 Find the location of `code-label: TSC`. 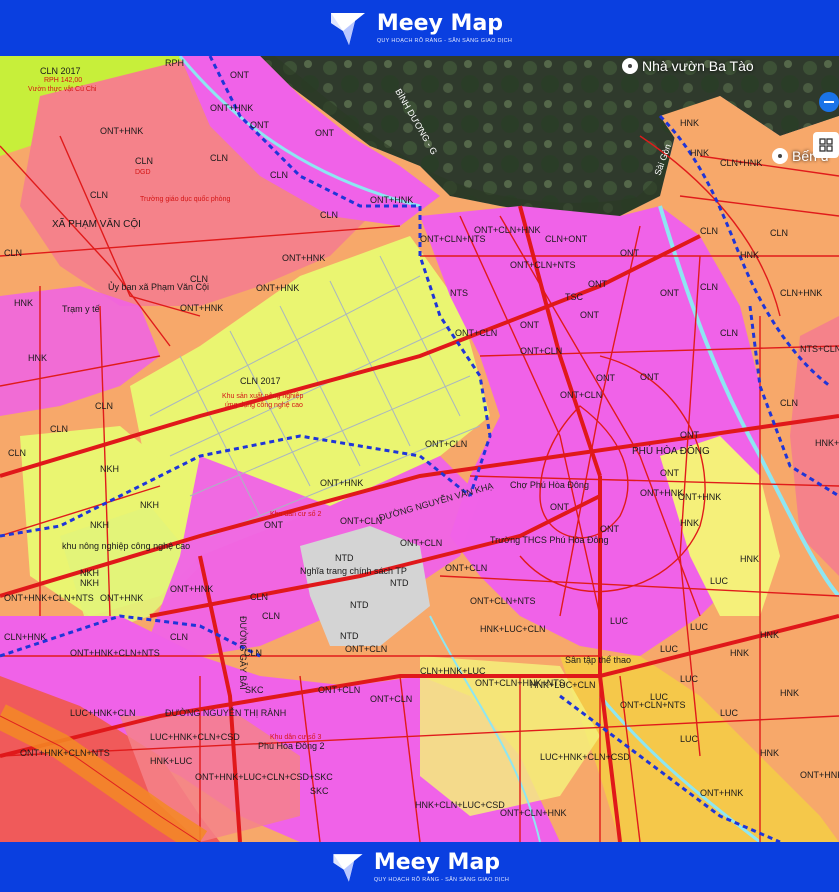

code-label: TSC is located at coordinates (574, 297).